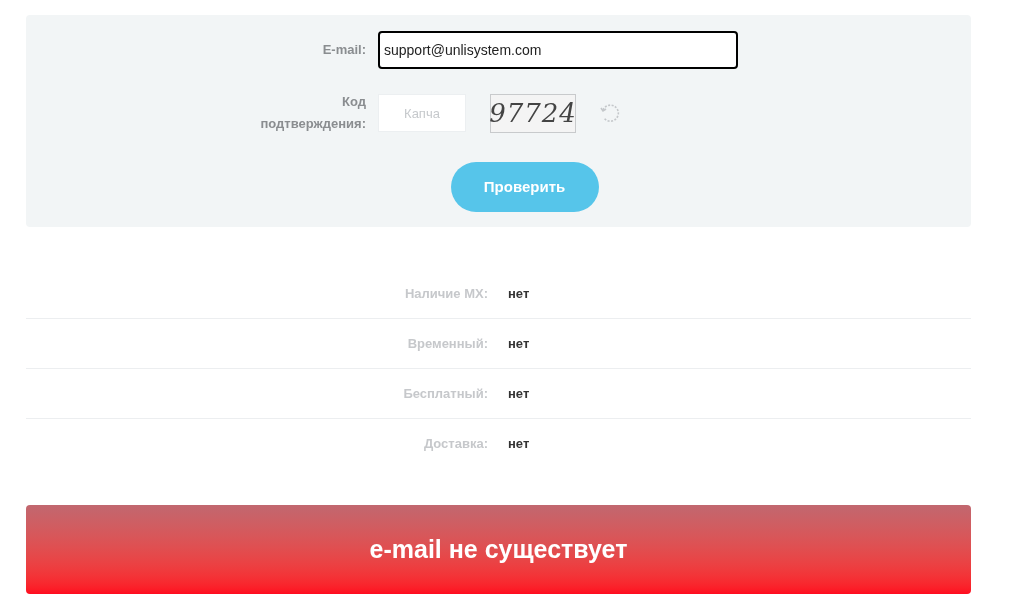 This screenshot has width=1016, height=614. Describe the element at coordinates (533, 113) in the screenshot. I see `captcha-image: 97724` at that location.